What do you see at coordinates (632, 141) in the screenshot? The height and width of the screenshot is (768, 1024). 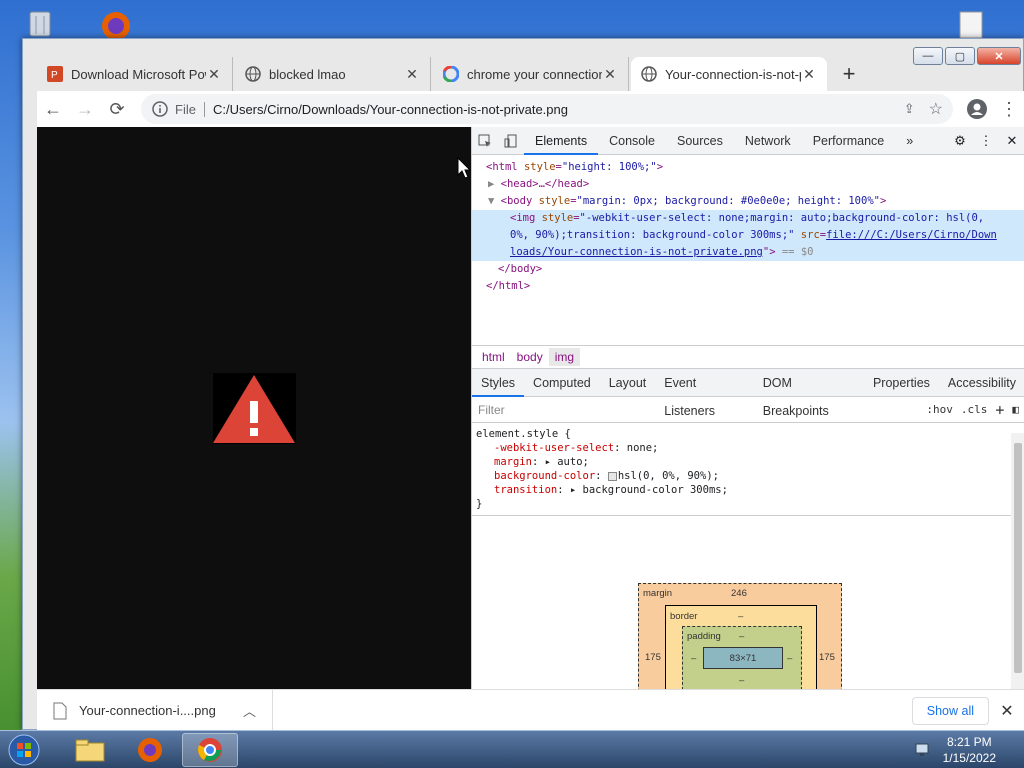 I see `tab-console: Console` at bounding box center [632, 141].